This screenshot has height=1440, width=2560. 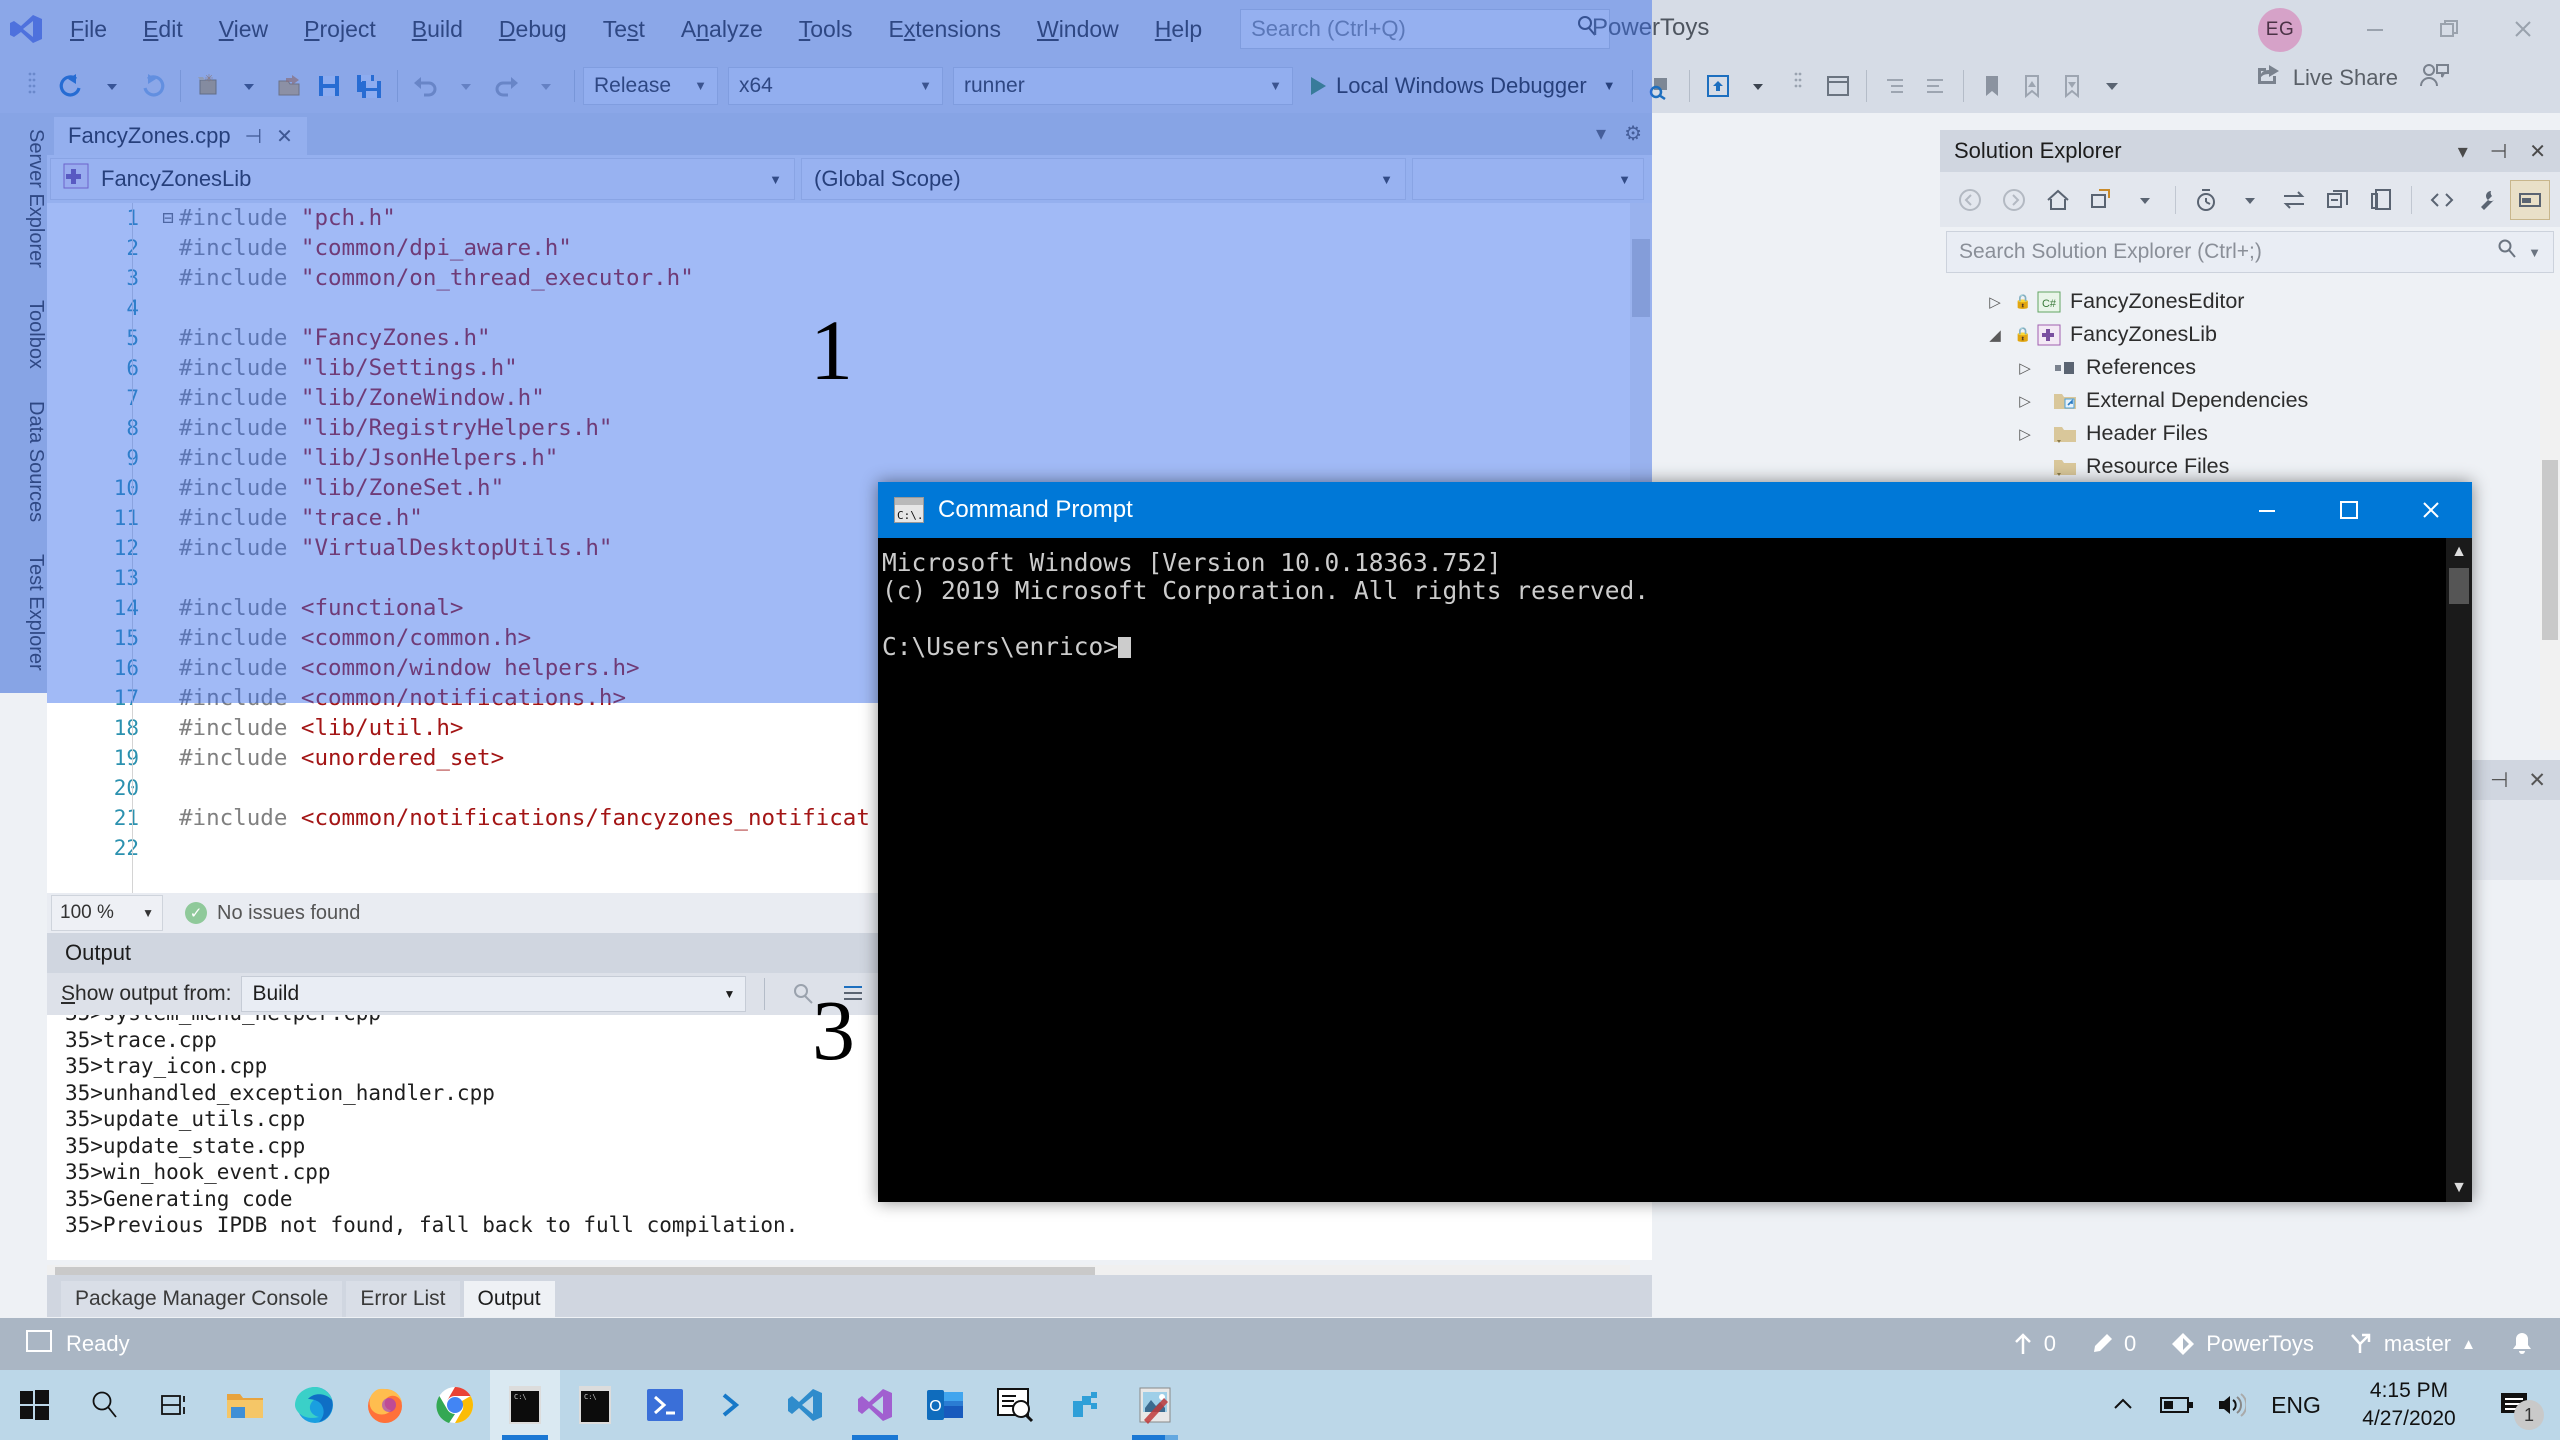 I want to click on command-prompt-2-icon: C:\, so click(x=595, y=1405).